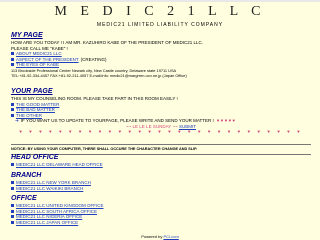  What do you see at coordinates (152, 126) in the screenshot?
I see `submit-prefix: ~~ LE LE LE SUNDAY ~~` at bounding box center [152, 126].